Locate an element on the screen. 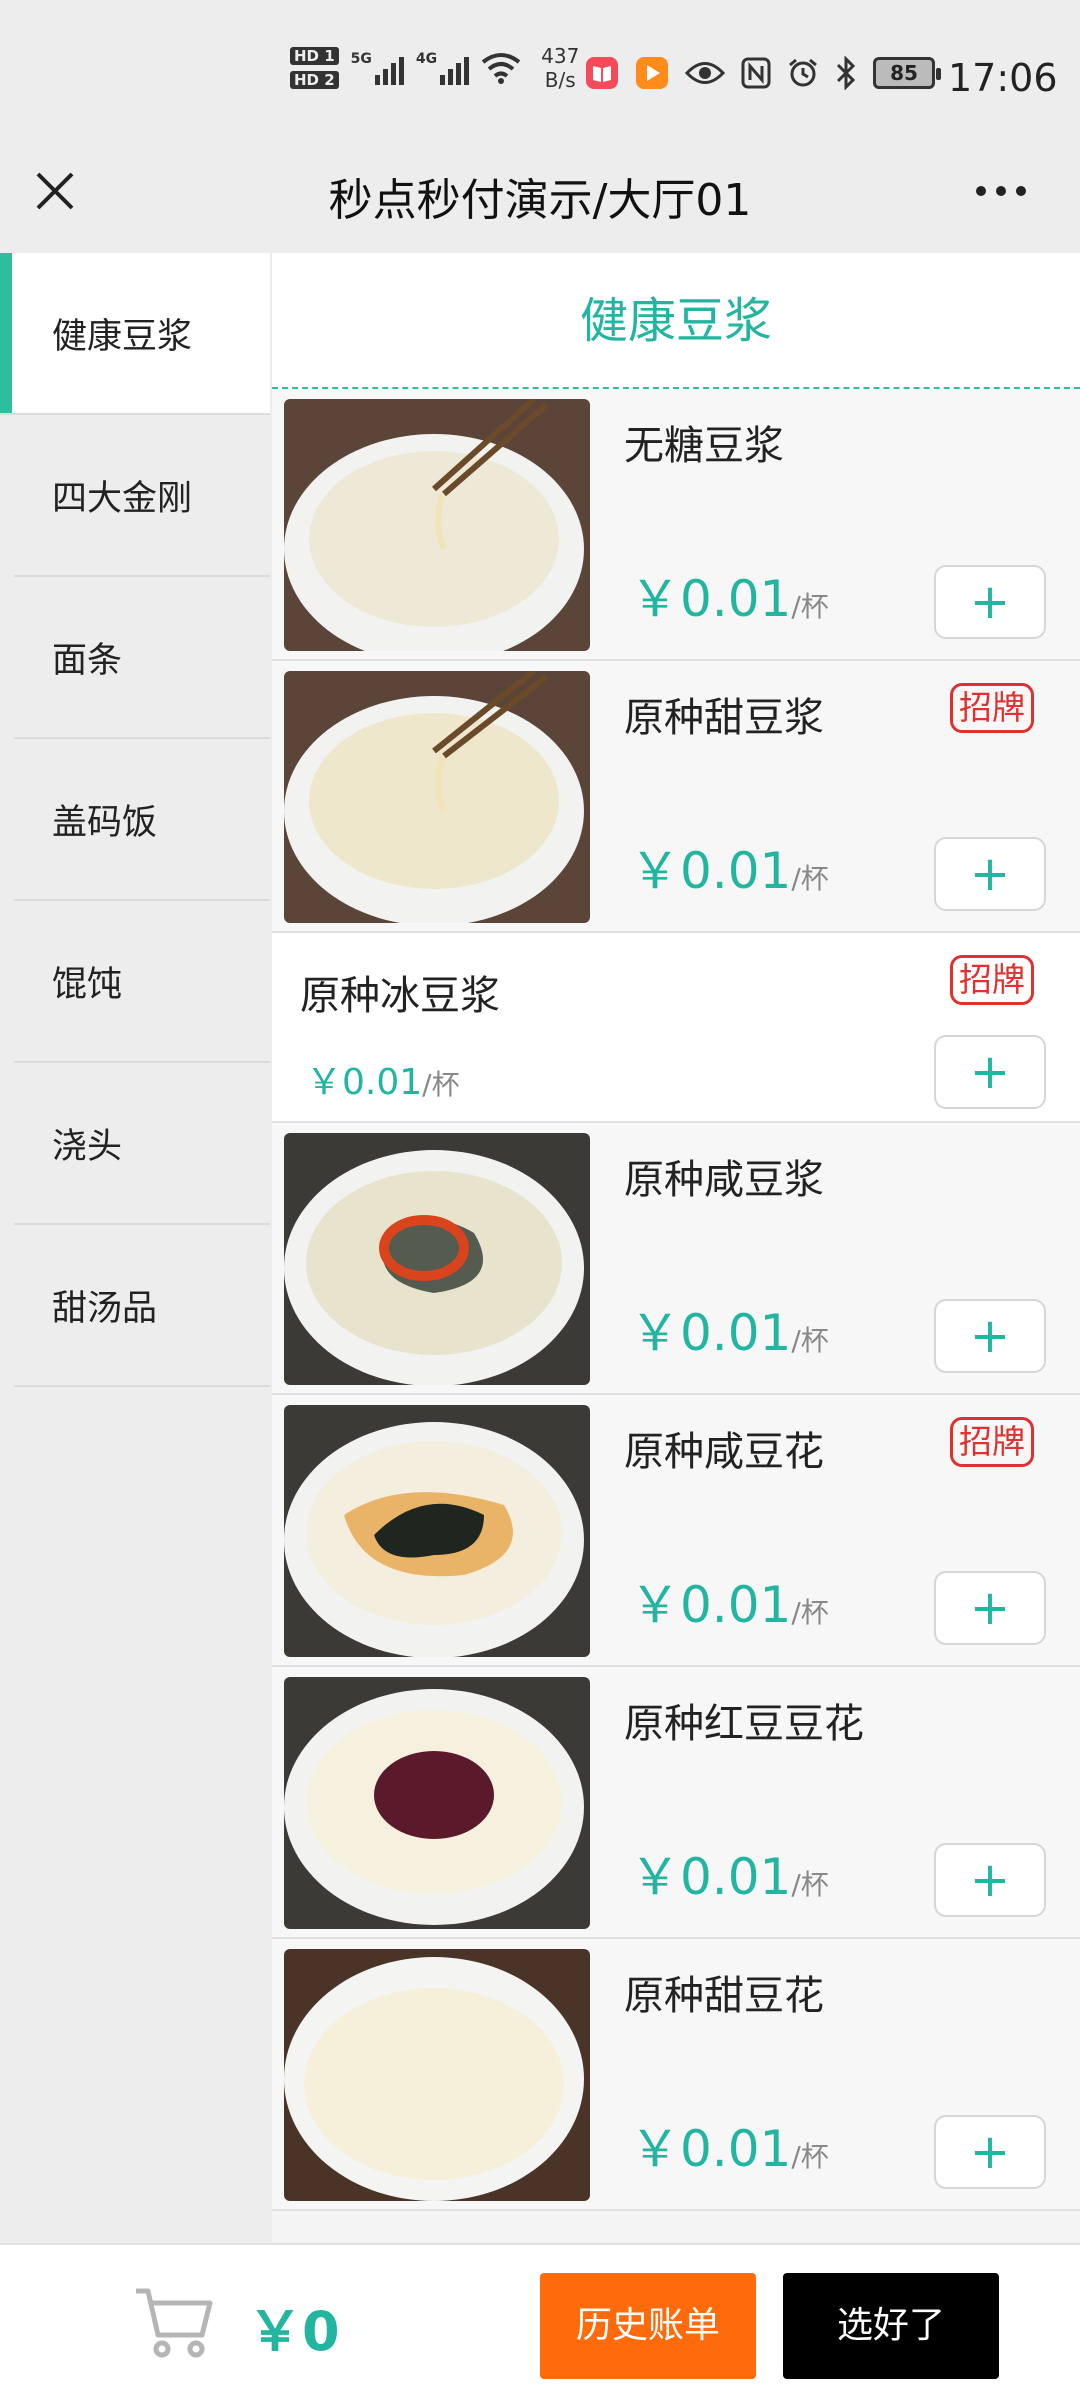 The image size is (1080, 2400). play-app-icon is located at coordinates (652, 73).